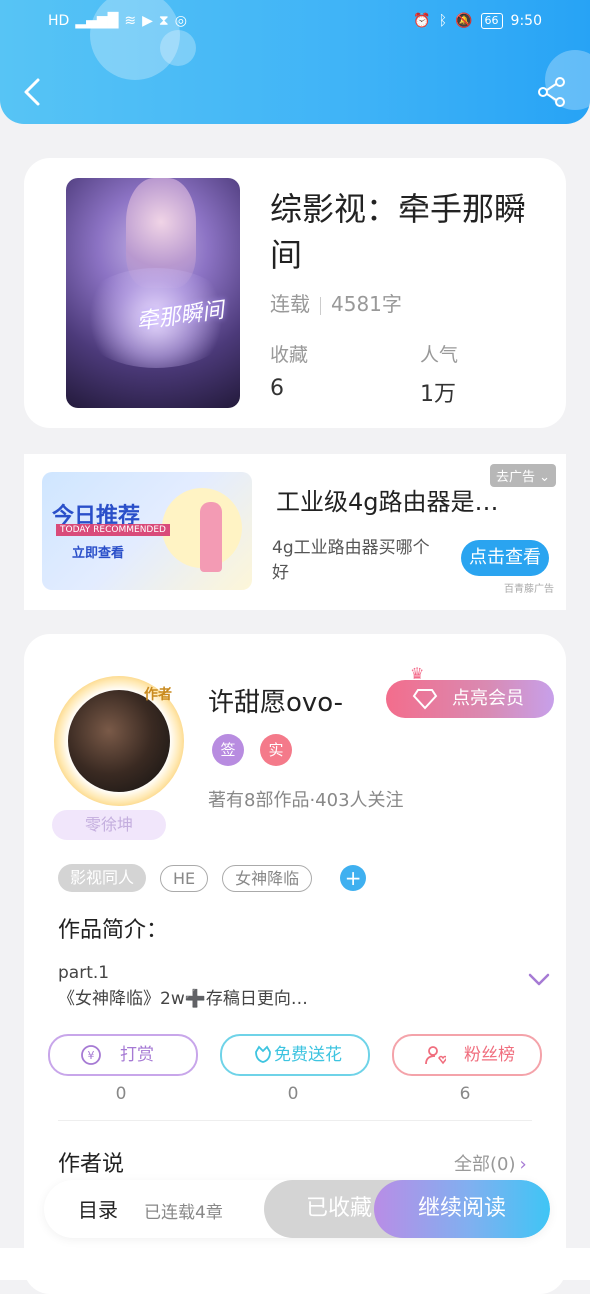 The height and width of the screenshot is (1294, 590). I want to click on ad-source: 百青藤广告, so click(529, 589).